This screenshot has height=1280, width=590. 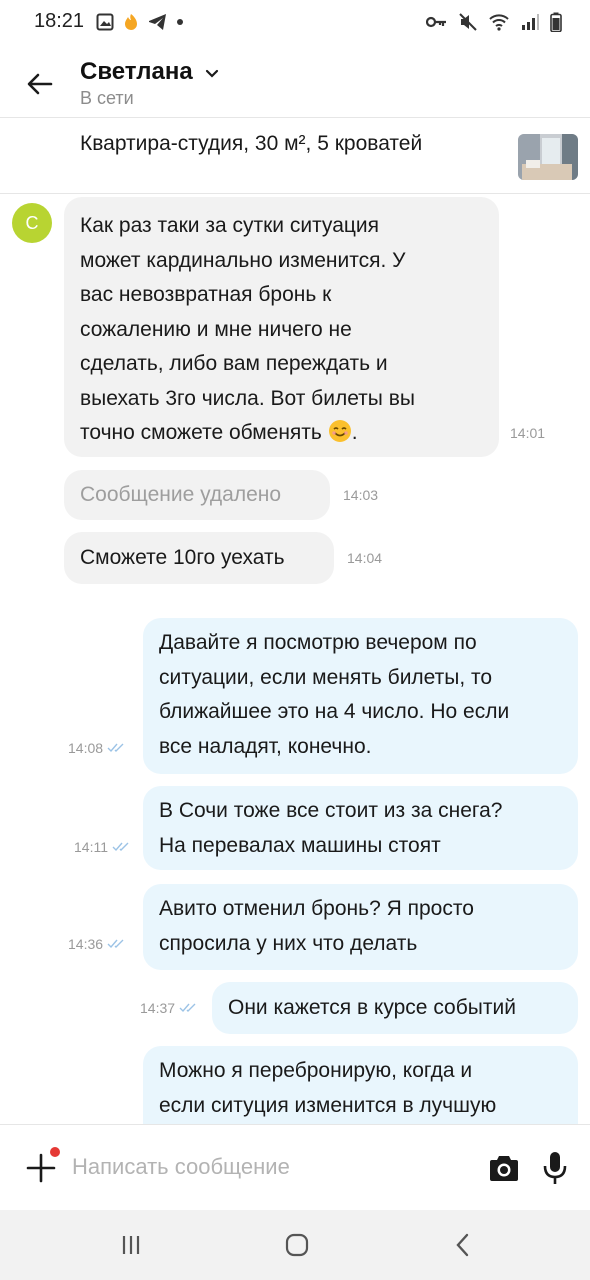 What do you see at coordinates (528, 433) in the screenshot?
I see `message-time: 14:01` at bounding box center [528, 433].